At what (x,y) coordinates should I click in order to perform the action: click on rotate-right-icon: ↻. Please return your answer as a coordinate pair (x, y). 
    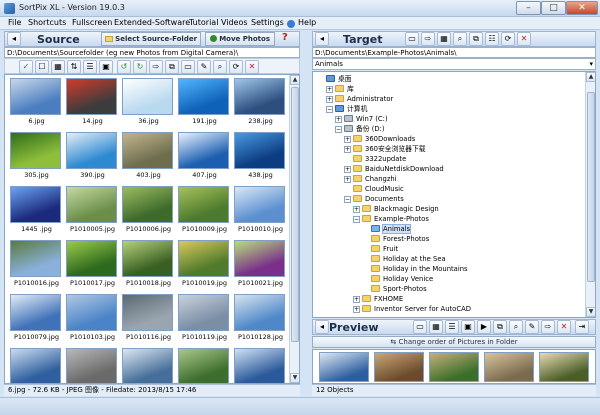
    Looking at the image, I should click on (140, 67).